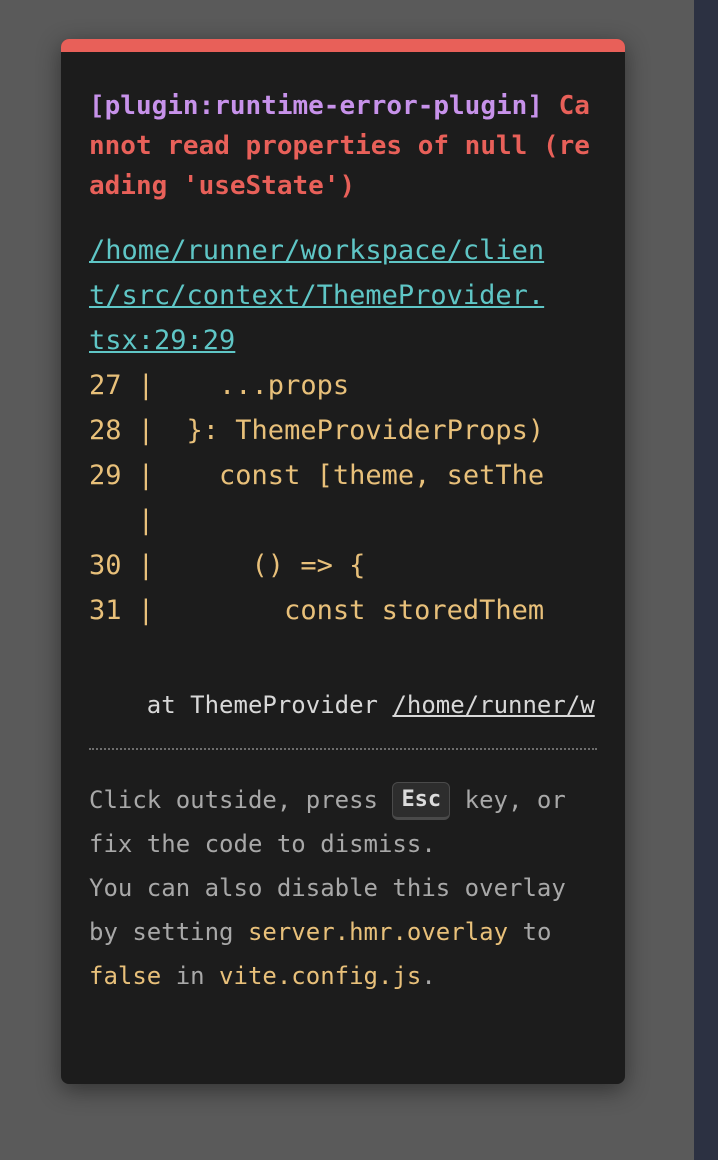  I want to click on background-strip, so click(706, 580).